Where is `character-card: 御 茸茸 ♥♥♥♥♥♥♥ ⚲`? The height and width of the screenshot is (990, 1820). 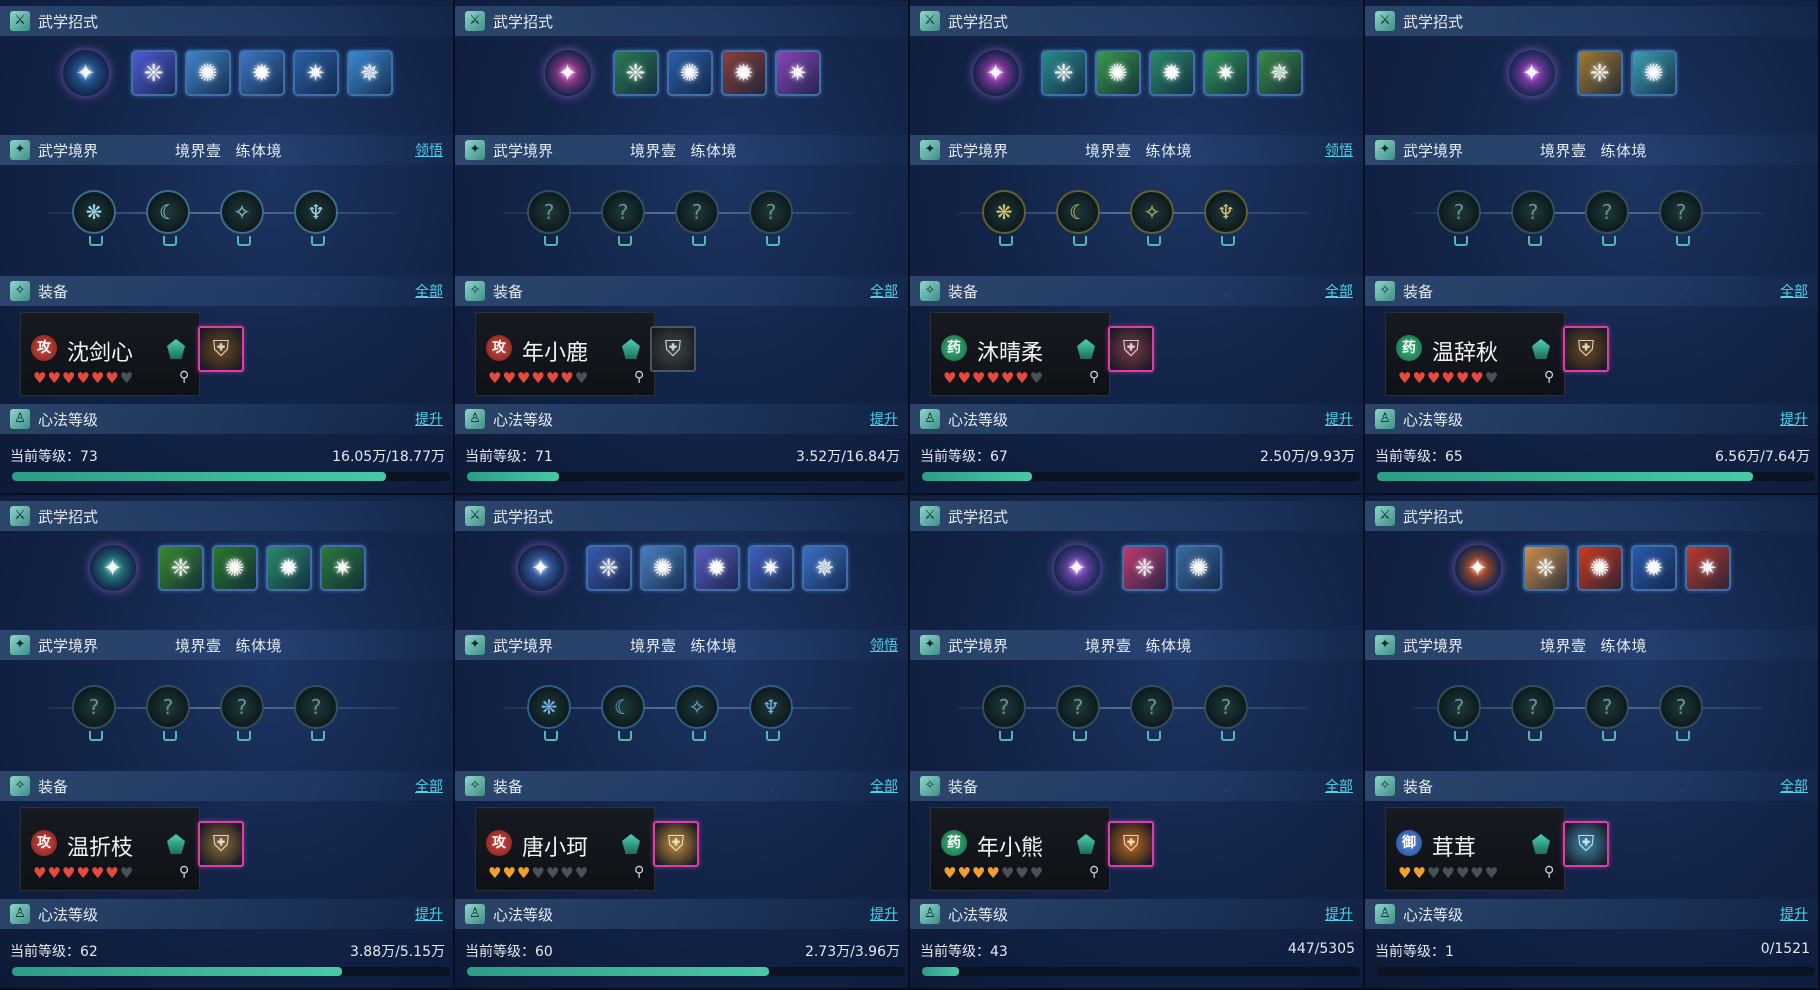
character-card: 御 茸茸 ♥♥♥♥♥♥♥ ⚲ is located at coordinates (1475, 849).